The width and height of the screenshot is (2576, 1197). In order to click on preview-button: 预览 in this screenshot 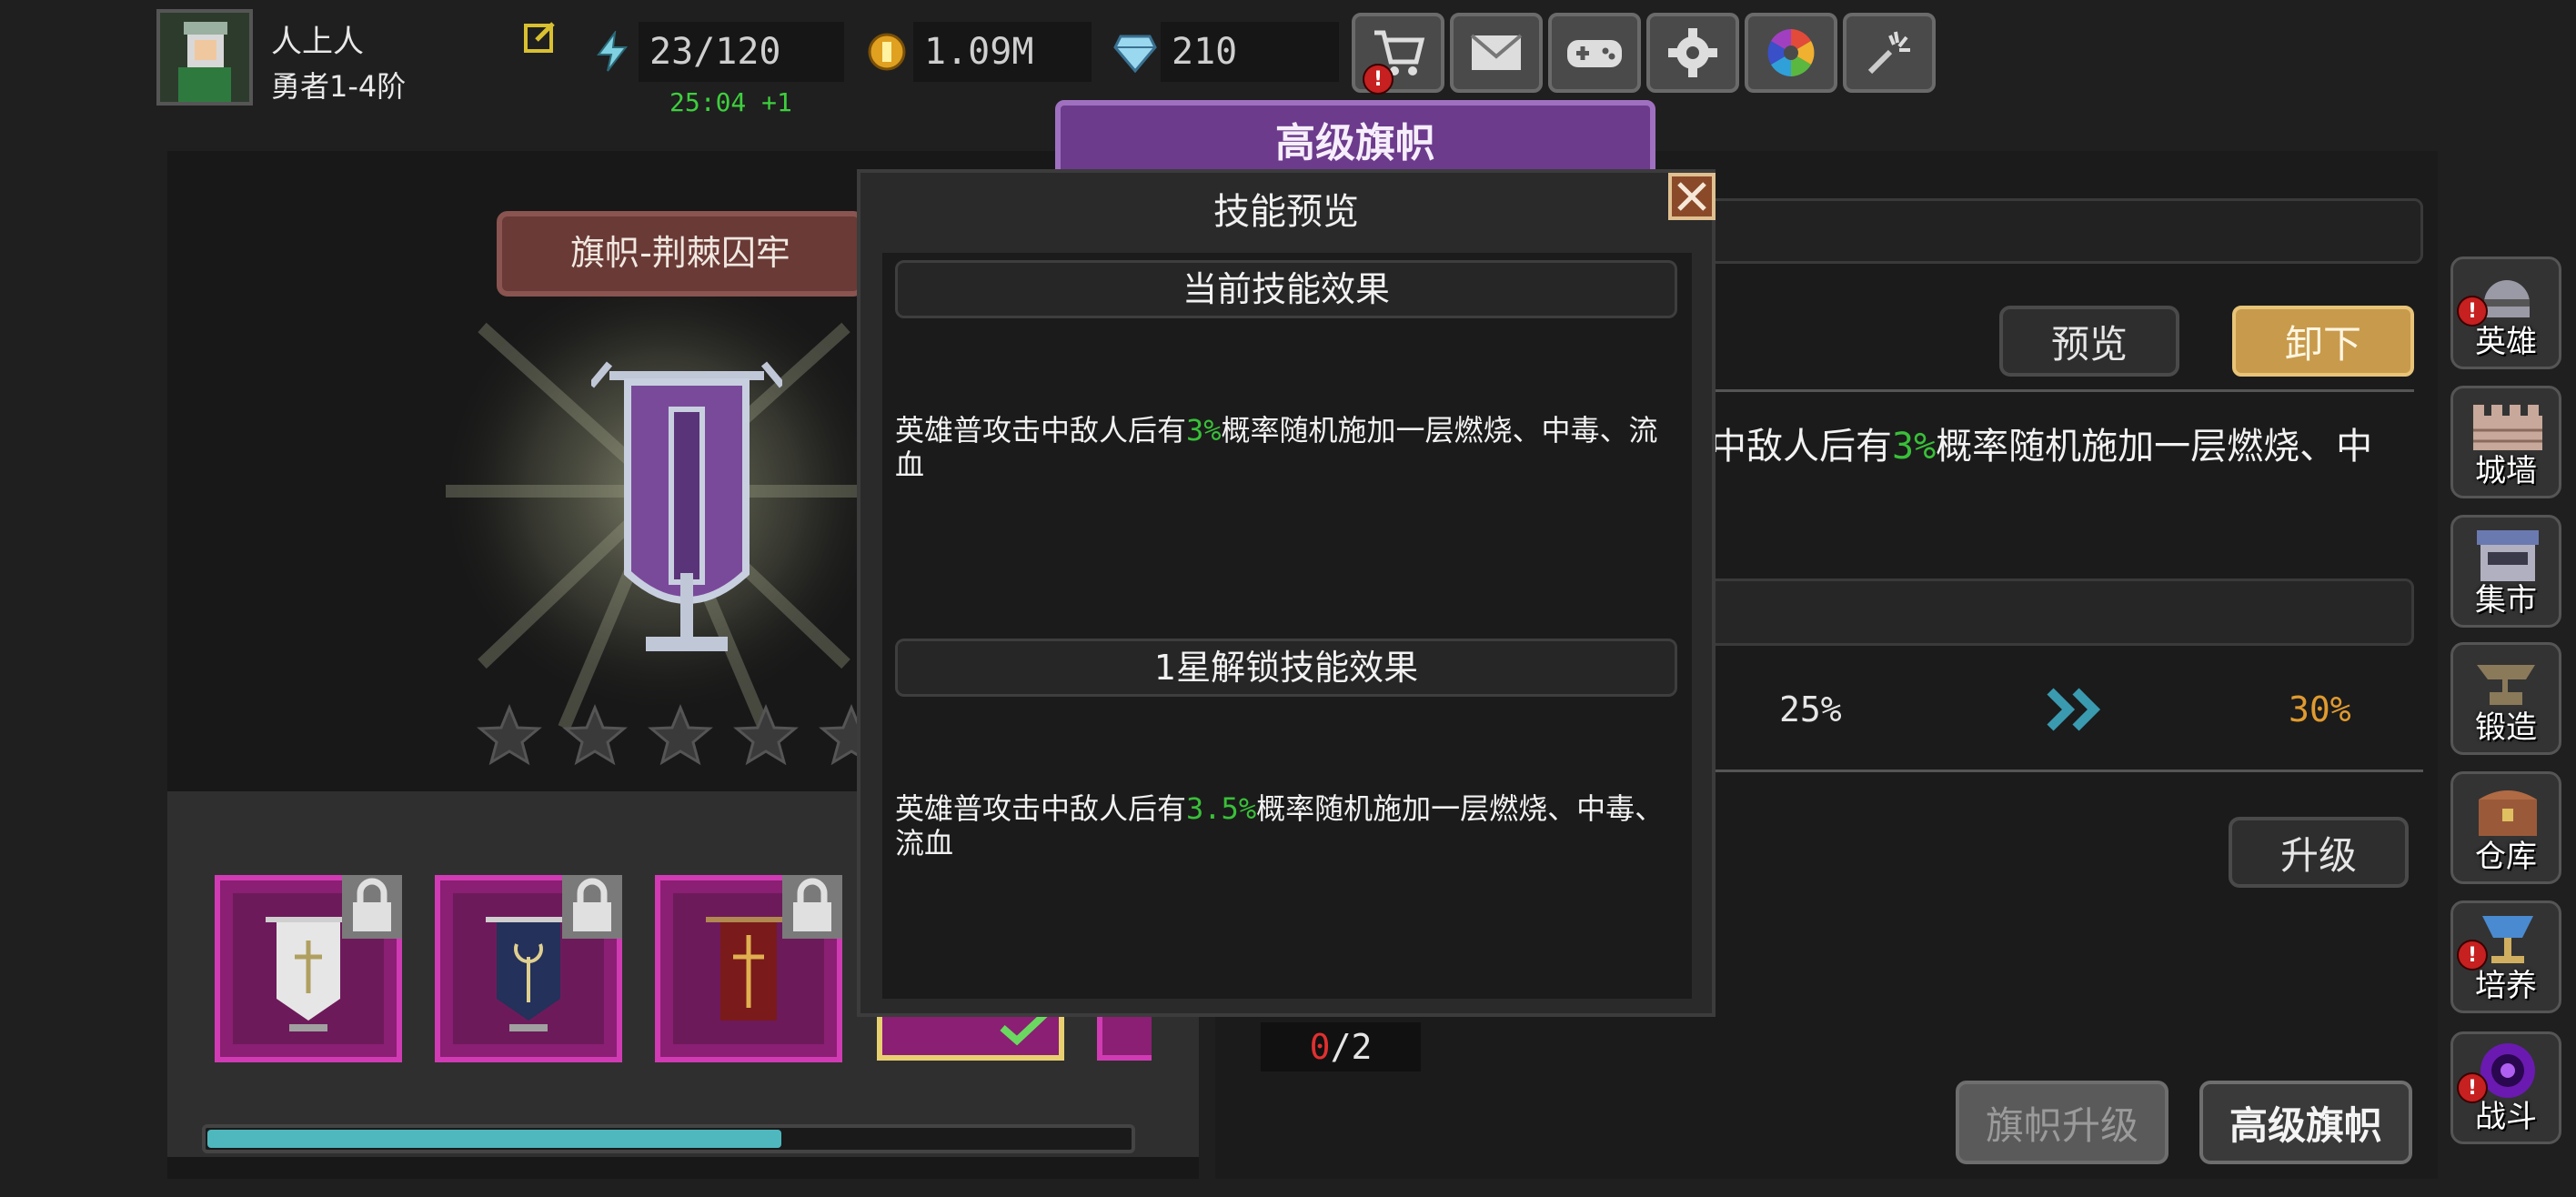, I will do `click(2089, 341)`.